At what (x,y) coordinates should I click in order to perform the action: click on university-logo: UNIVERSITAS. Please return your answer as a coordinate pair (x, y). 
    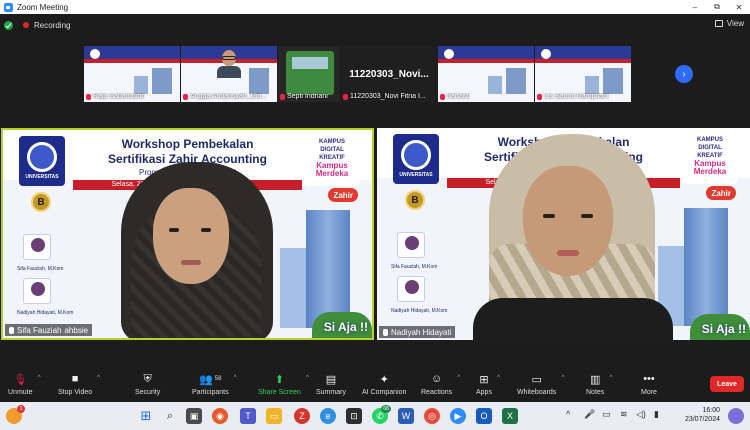
    Looking at the image, I should click on (42, 161).